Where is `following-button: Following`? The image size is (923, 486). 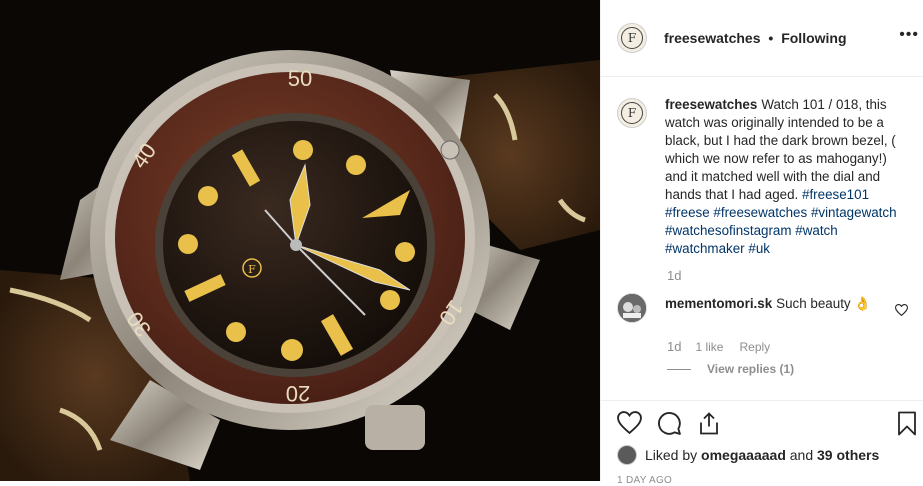
following-button: Following is located at coordinates (813, 38).